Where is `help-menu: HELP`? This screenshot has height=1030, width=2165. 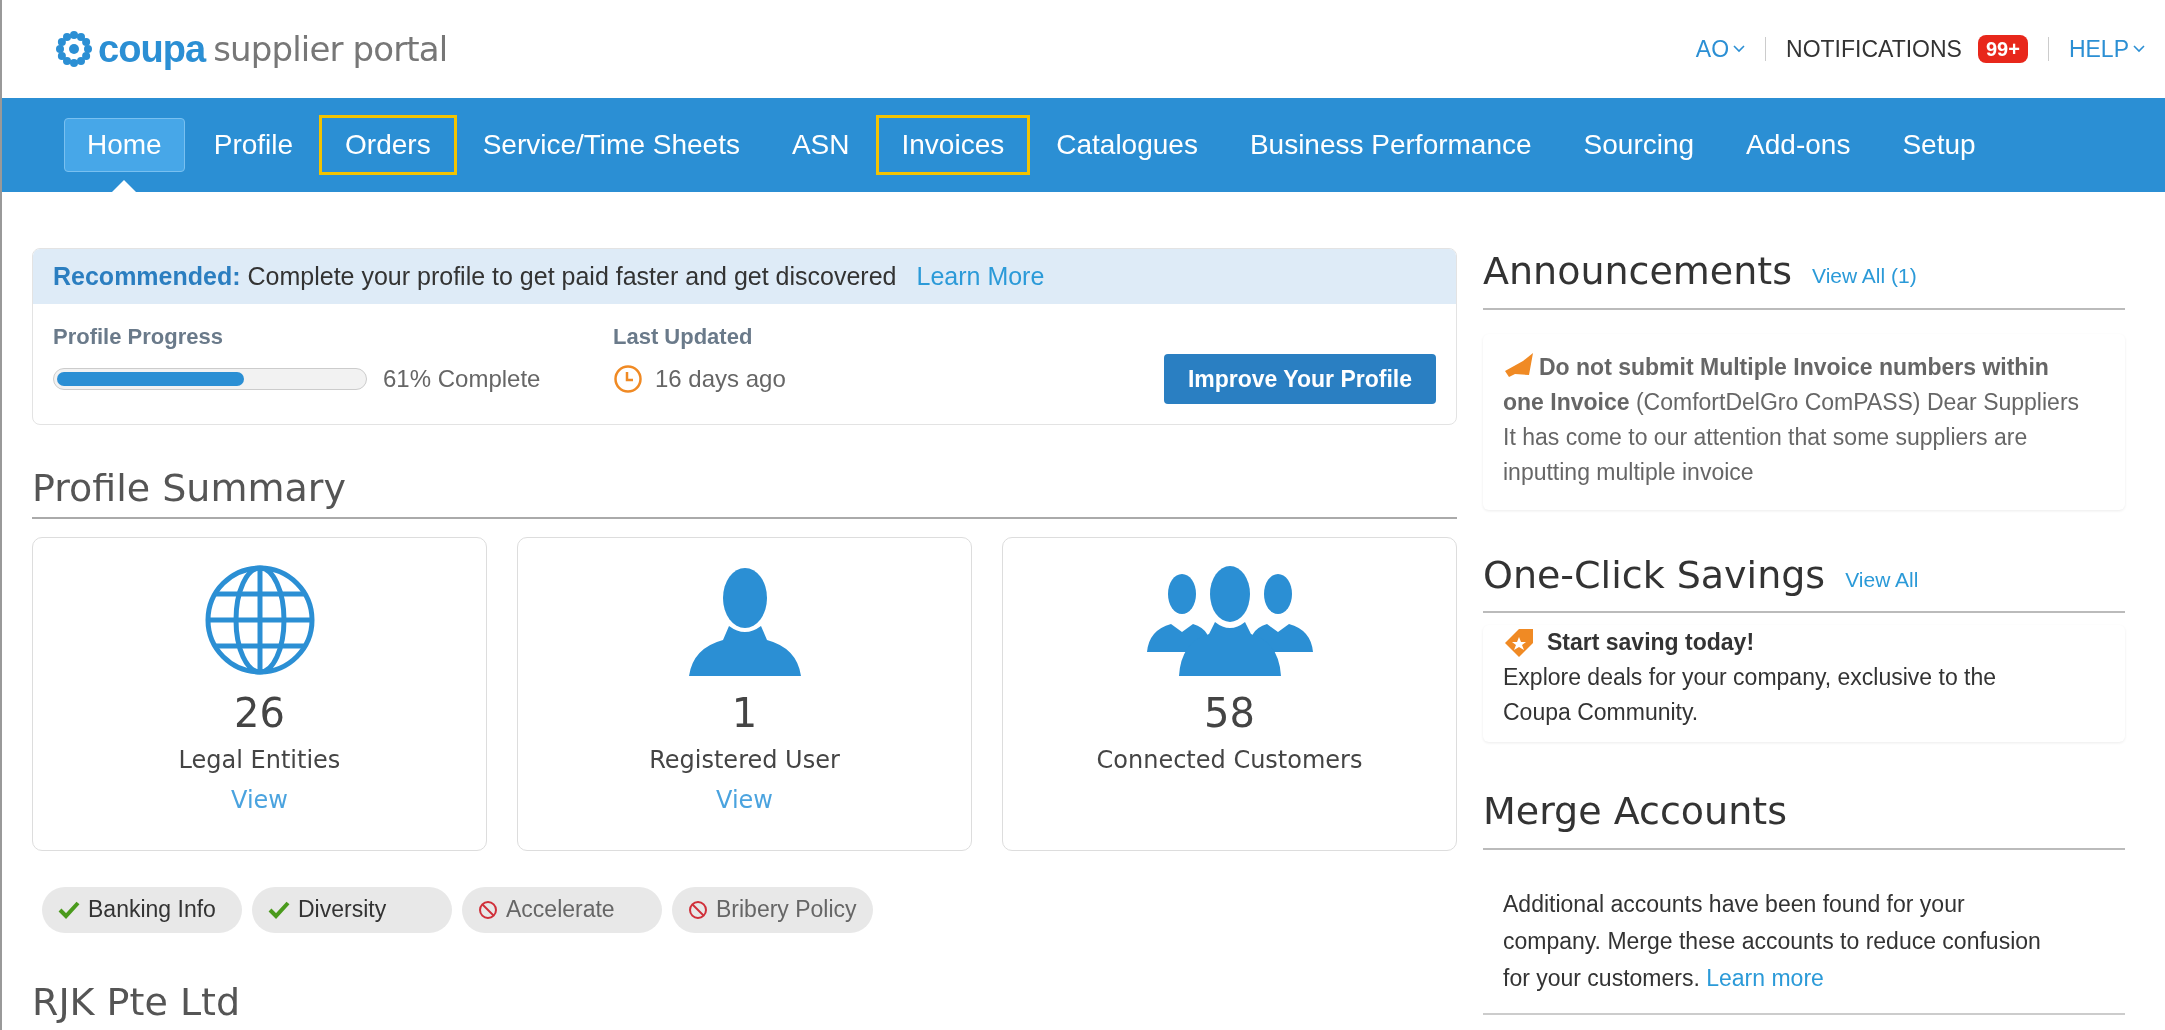 help-menu: HELP is located at coordinates (2096, 49).